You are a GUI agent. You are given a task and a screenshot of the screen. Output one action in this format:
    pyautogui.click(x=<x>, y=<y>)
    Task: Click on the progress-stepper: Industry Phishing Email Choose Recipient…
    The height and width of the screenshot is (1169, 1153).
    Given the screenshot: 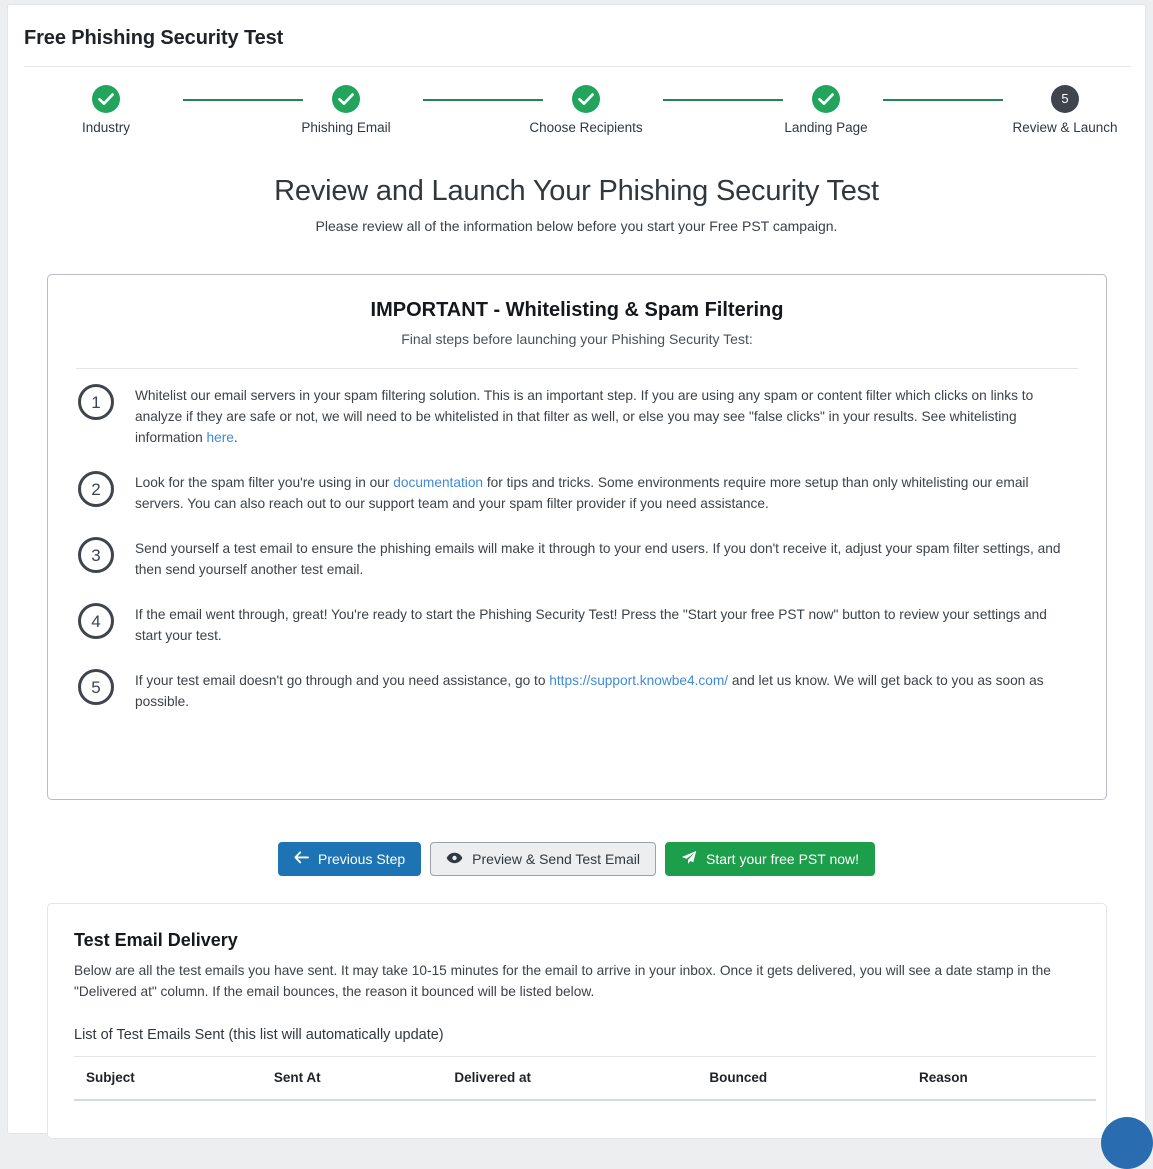 What is the action you would take?
    pyautogui.click(x=577, y=112)
    